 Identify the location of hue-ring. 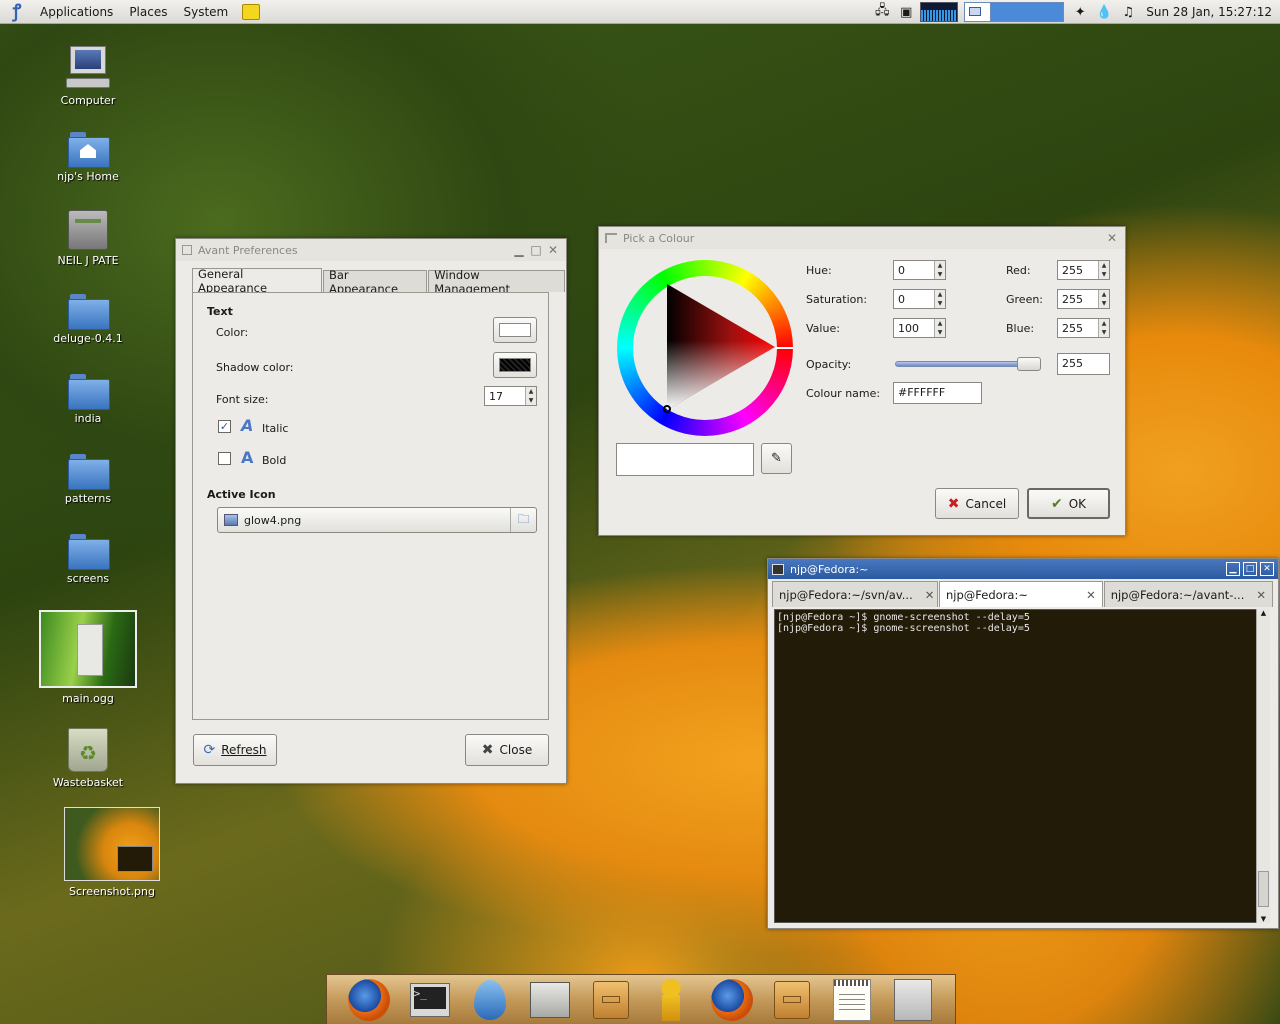
(705, 348).